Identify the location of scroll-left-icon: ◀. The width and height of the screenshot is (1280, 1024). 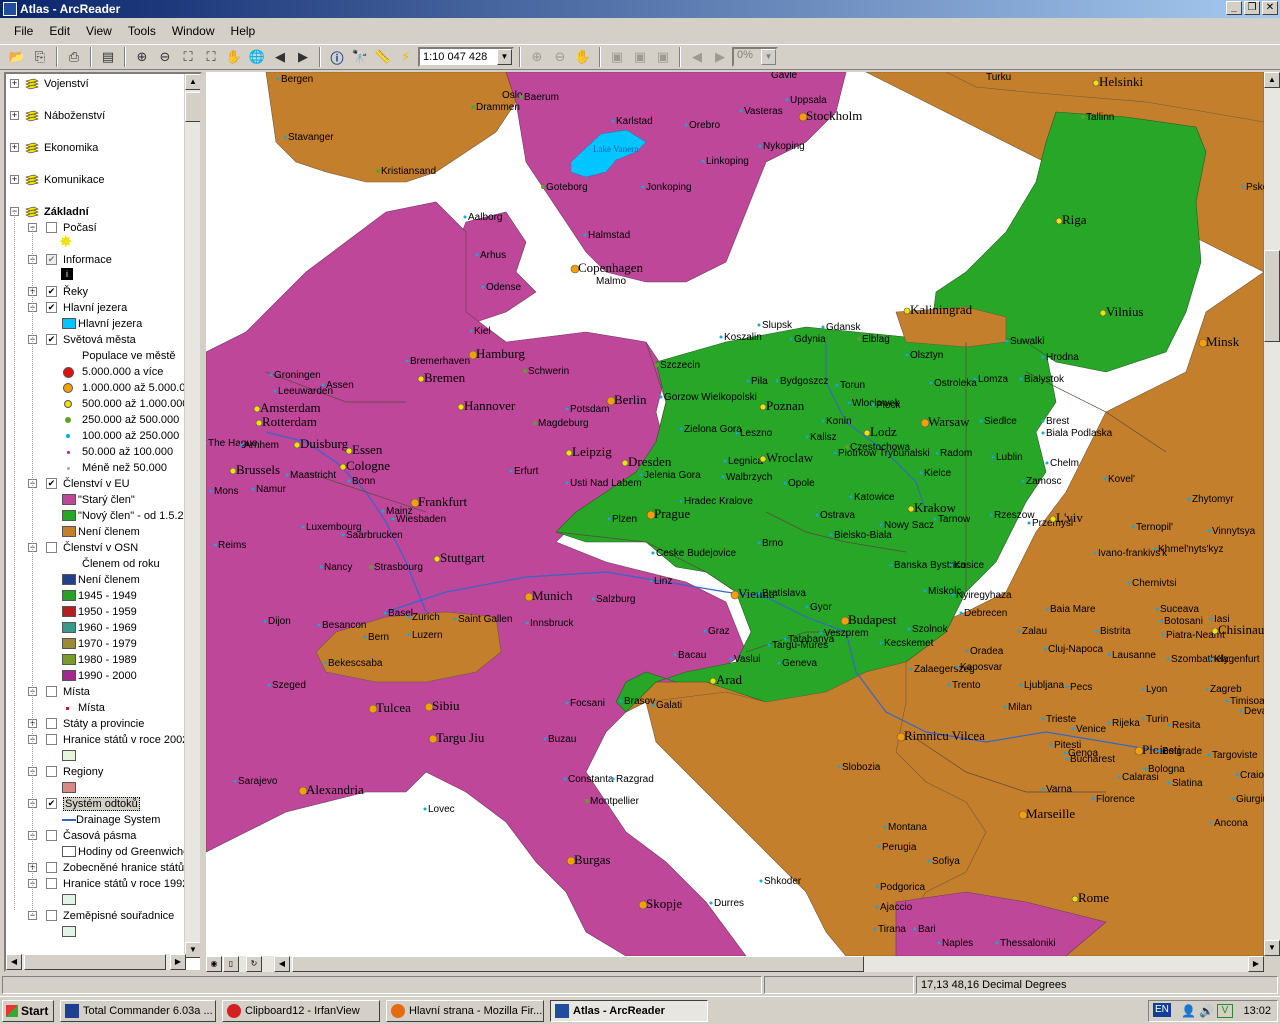
(282, 964).